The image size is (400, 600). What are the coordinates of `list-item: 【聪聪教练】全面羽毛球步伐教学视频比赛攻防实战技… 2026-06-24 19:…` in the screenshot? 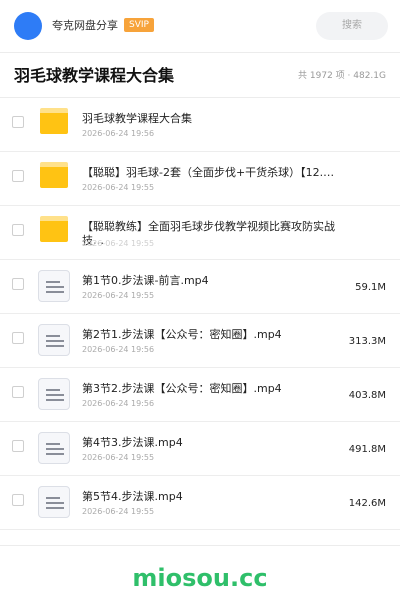 It's located at (200, 233).